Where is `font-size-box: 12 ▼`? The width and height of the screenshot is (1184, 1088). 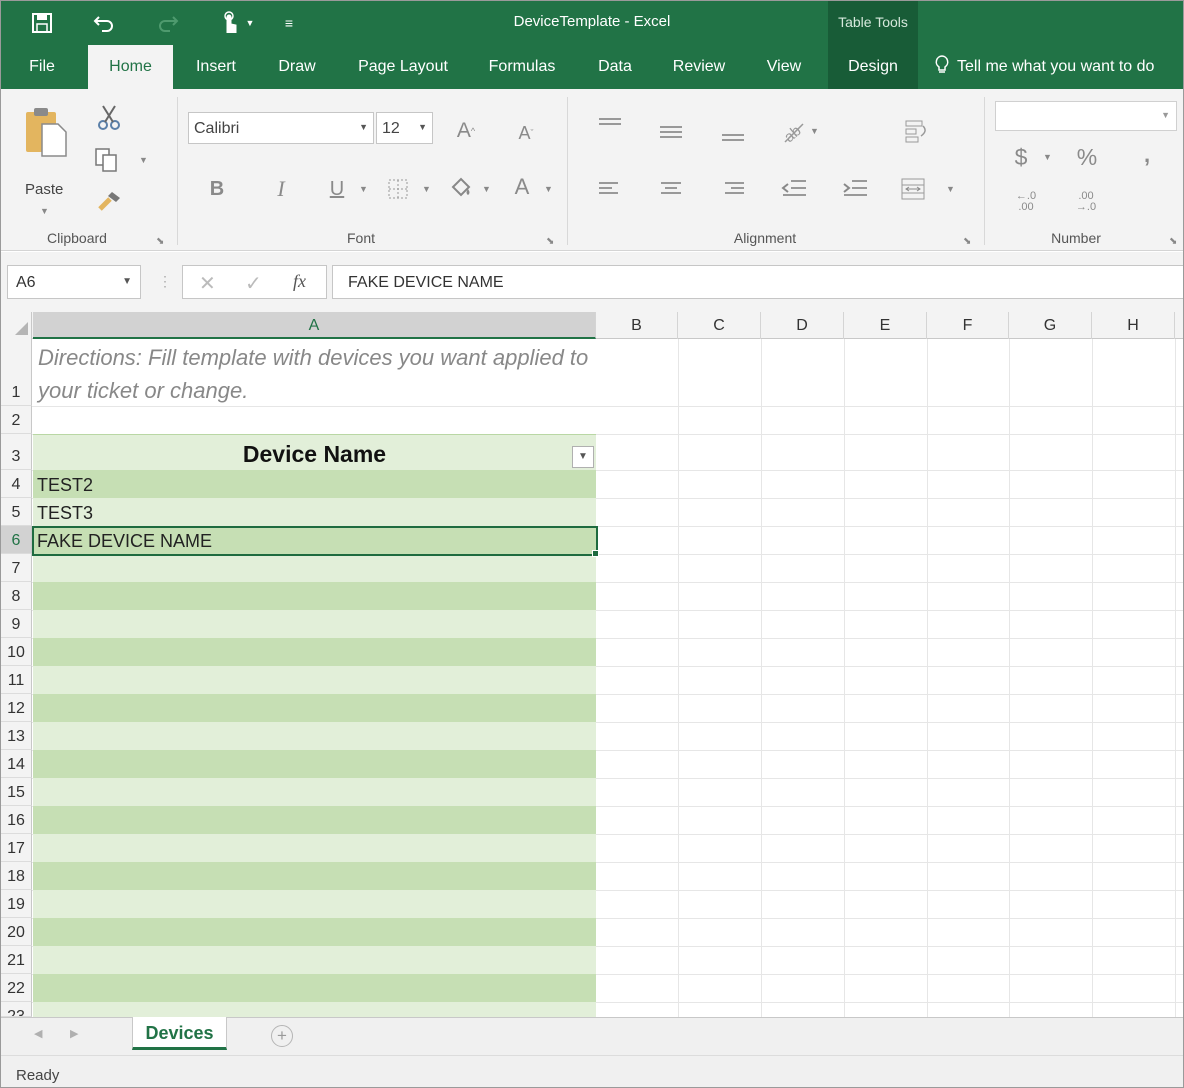
font-size-box: 12 ▼ is located at coordinates (404, 128).